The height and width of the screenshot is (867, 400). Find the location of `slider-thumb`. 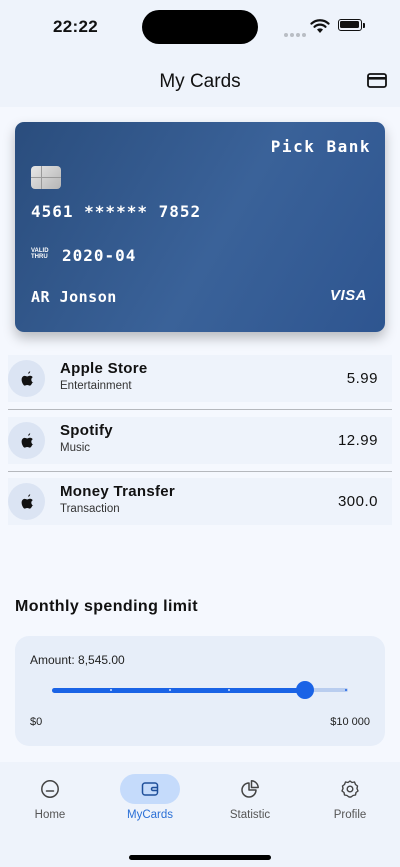

slider-thumb is located at coordinates (304, 690).